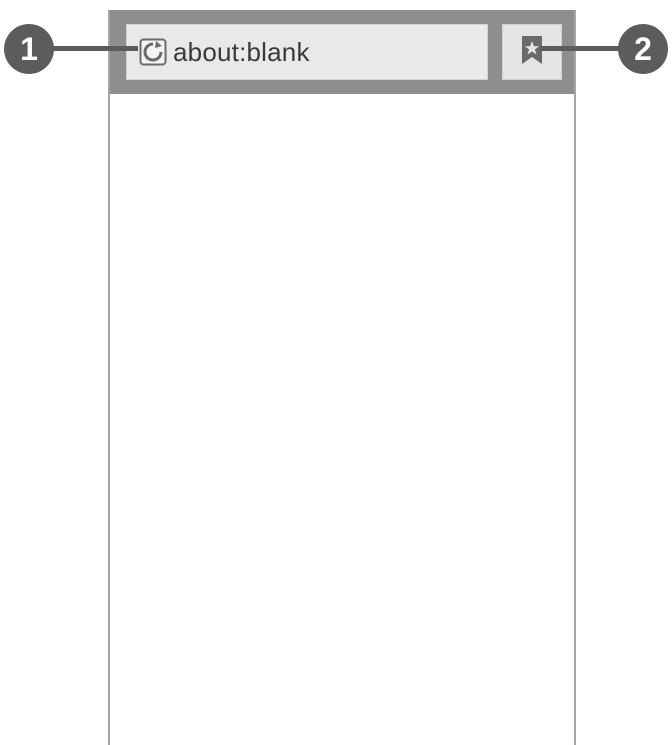 The image size is (672, 745). I want to click on url-text: about:blank, so click(241, 51).